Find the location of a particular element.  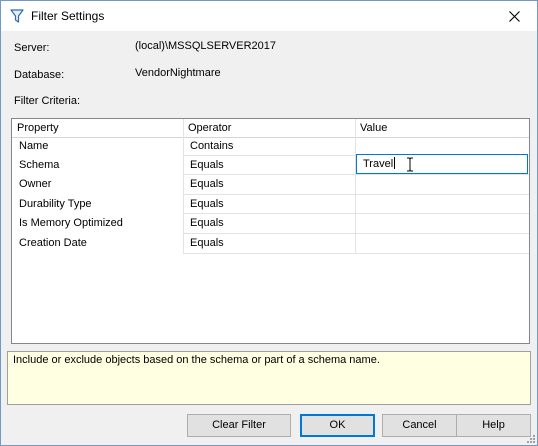

grid-row-creation-date: Creation Date Equals is located at coordinates (270, 243).